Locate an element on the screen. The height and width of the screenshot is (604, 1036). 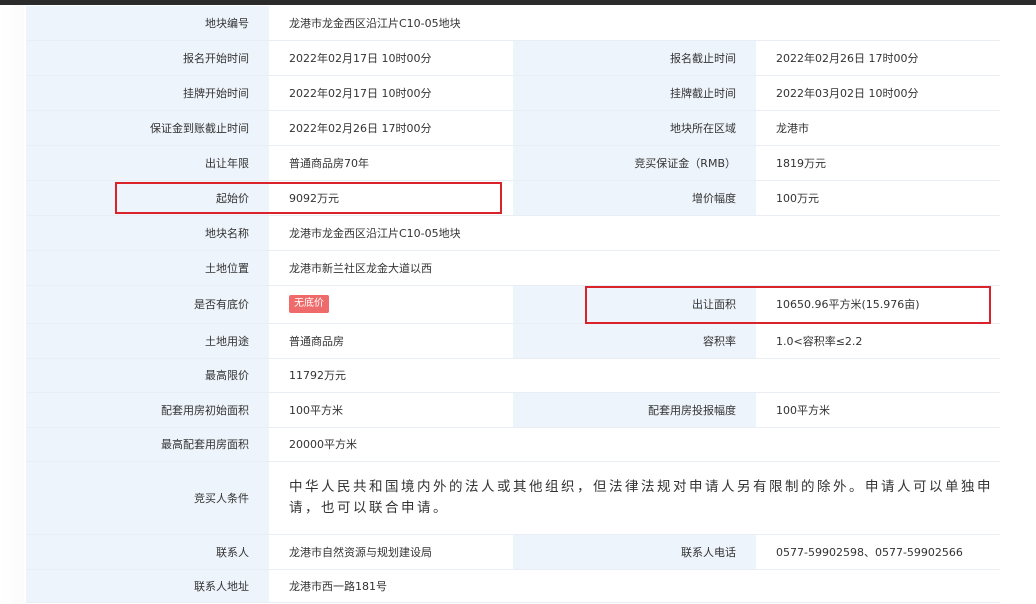
value-listing-start: 2022年02月17日 10时00分 is located at coordinates (391, 93).